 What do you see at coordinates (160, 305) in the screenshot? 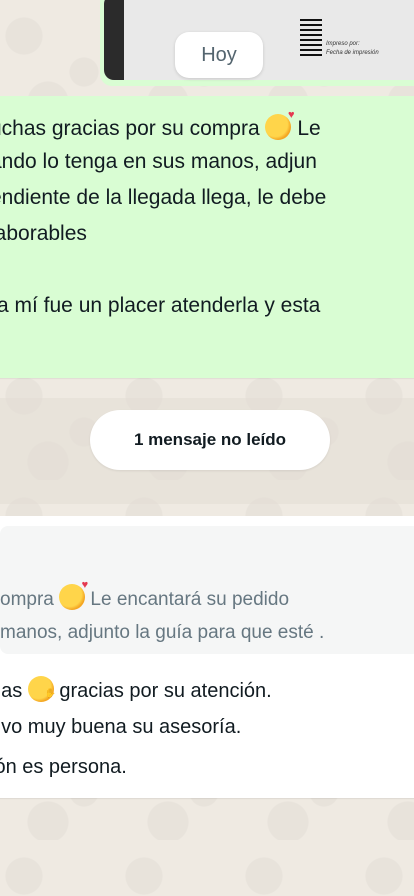
I see `message-line: ra mí fue un placer atenderla y esta` at bounding box center [160, 305].